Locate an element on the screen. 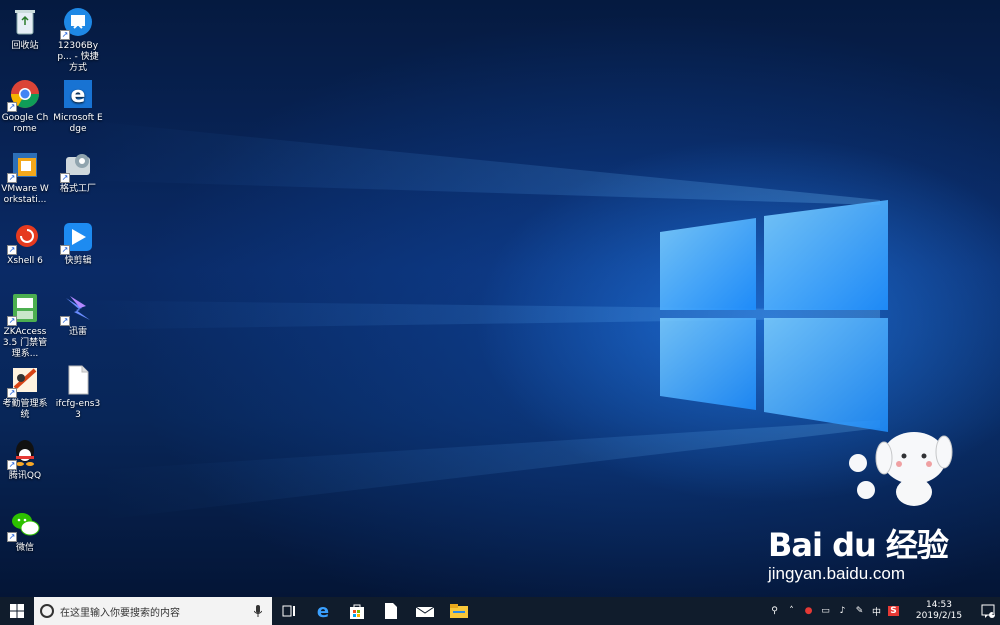 The image size is (1000, 625). watermark-url: jingyan.baidu.com is located at coordinates (837, 573).